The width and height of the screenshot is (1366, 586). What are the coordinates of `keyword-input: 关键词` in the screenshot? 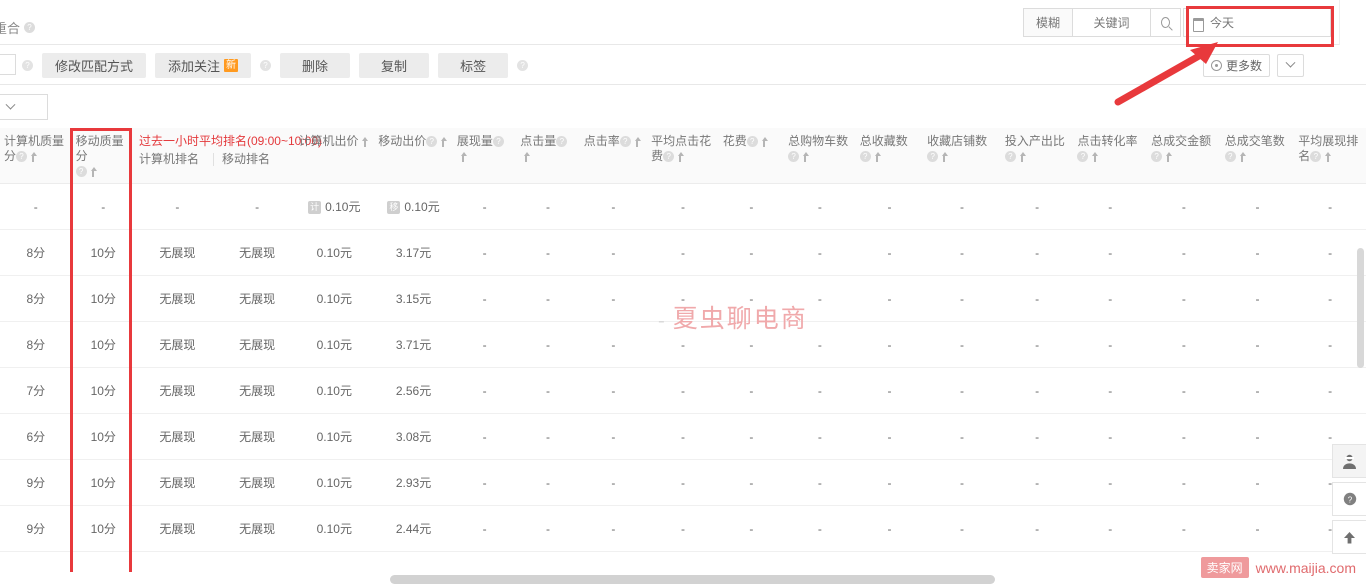 It's located at (1112, 22).